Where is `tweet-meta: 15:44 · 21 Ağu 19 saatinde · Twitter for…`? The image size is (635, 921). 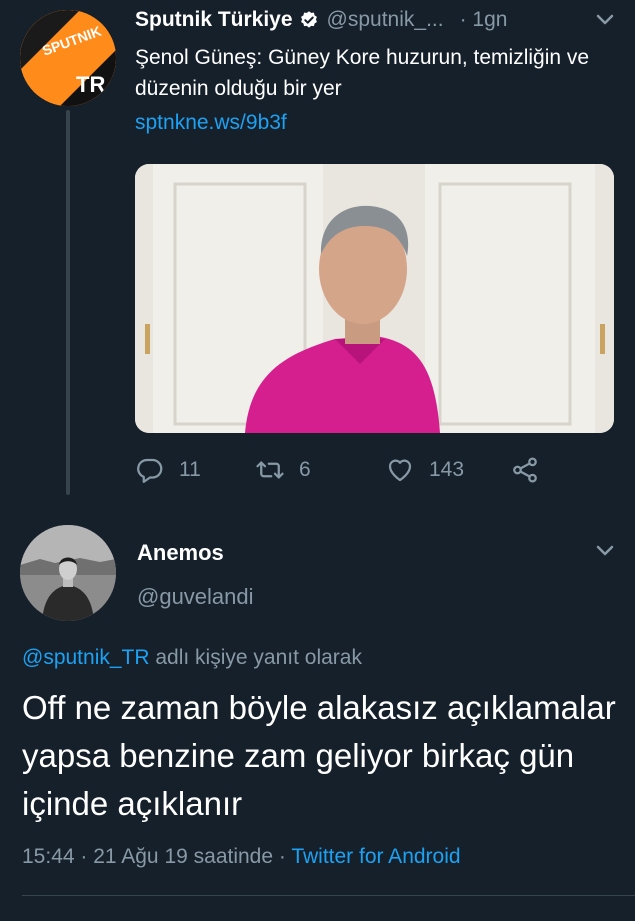
tweet-meta: 15:44 · 21 Ağu 19 saatinde · Twitter for… is located at coordinates (241, 857).